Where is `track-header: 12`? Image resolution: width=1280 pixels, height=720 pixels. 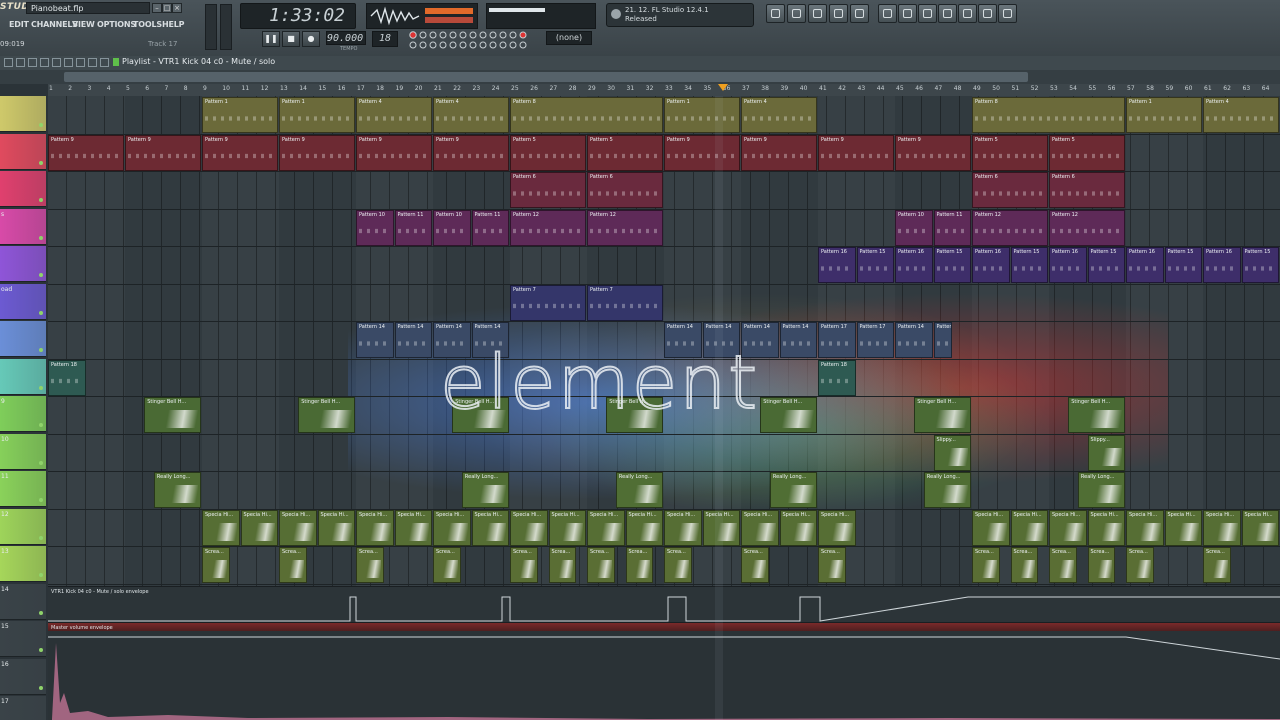 track-header: 12 is located at coordinates (23, 526).